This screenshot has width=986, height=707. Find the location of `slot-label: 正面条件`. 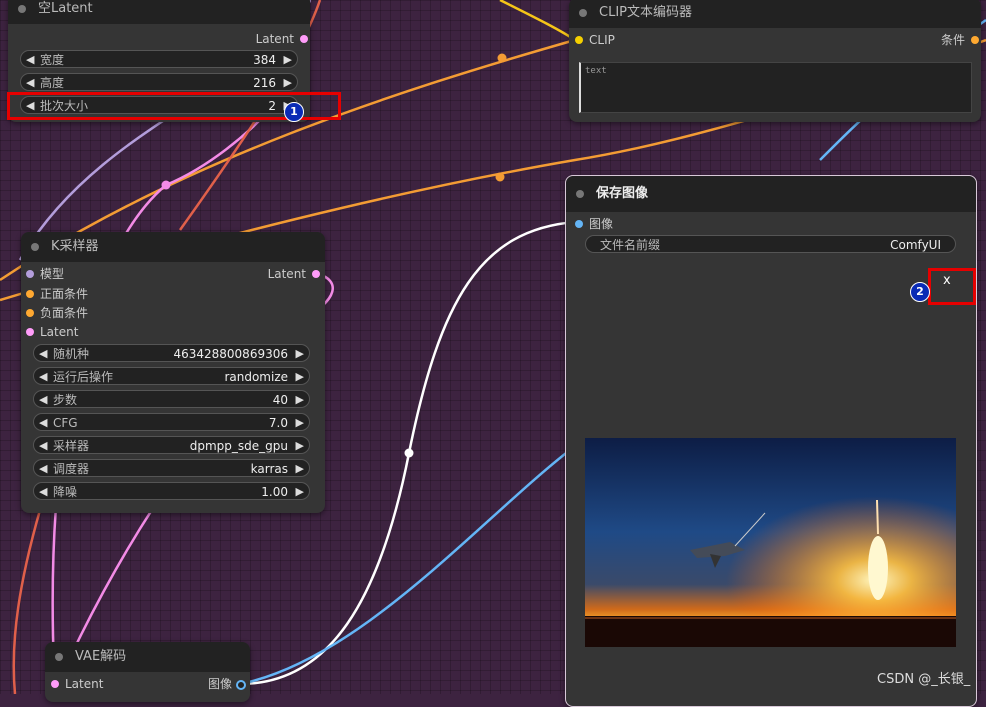

slot-label: 正面条件 is located at coordinates (64, 294).